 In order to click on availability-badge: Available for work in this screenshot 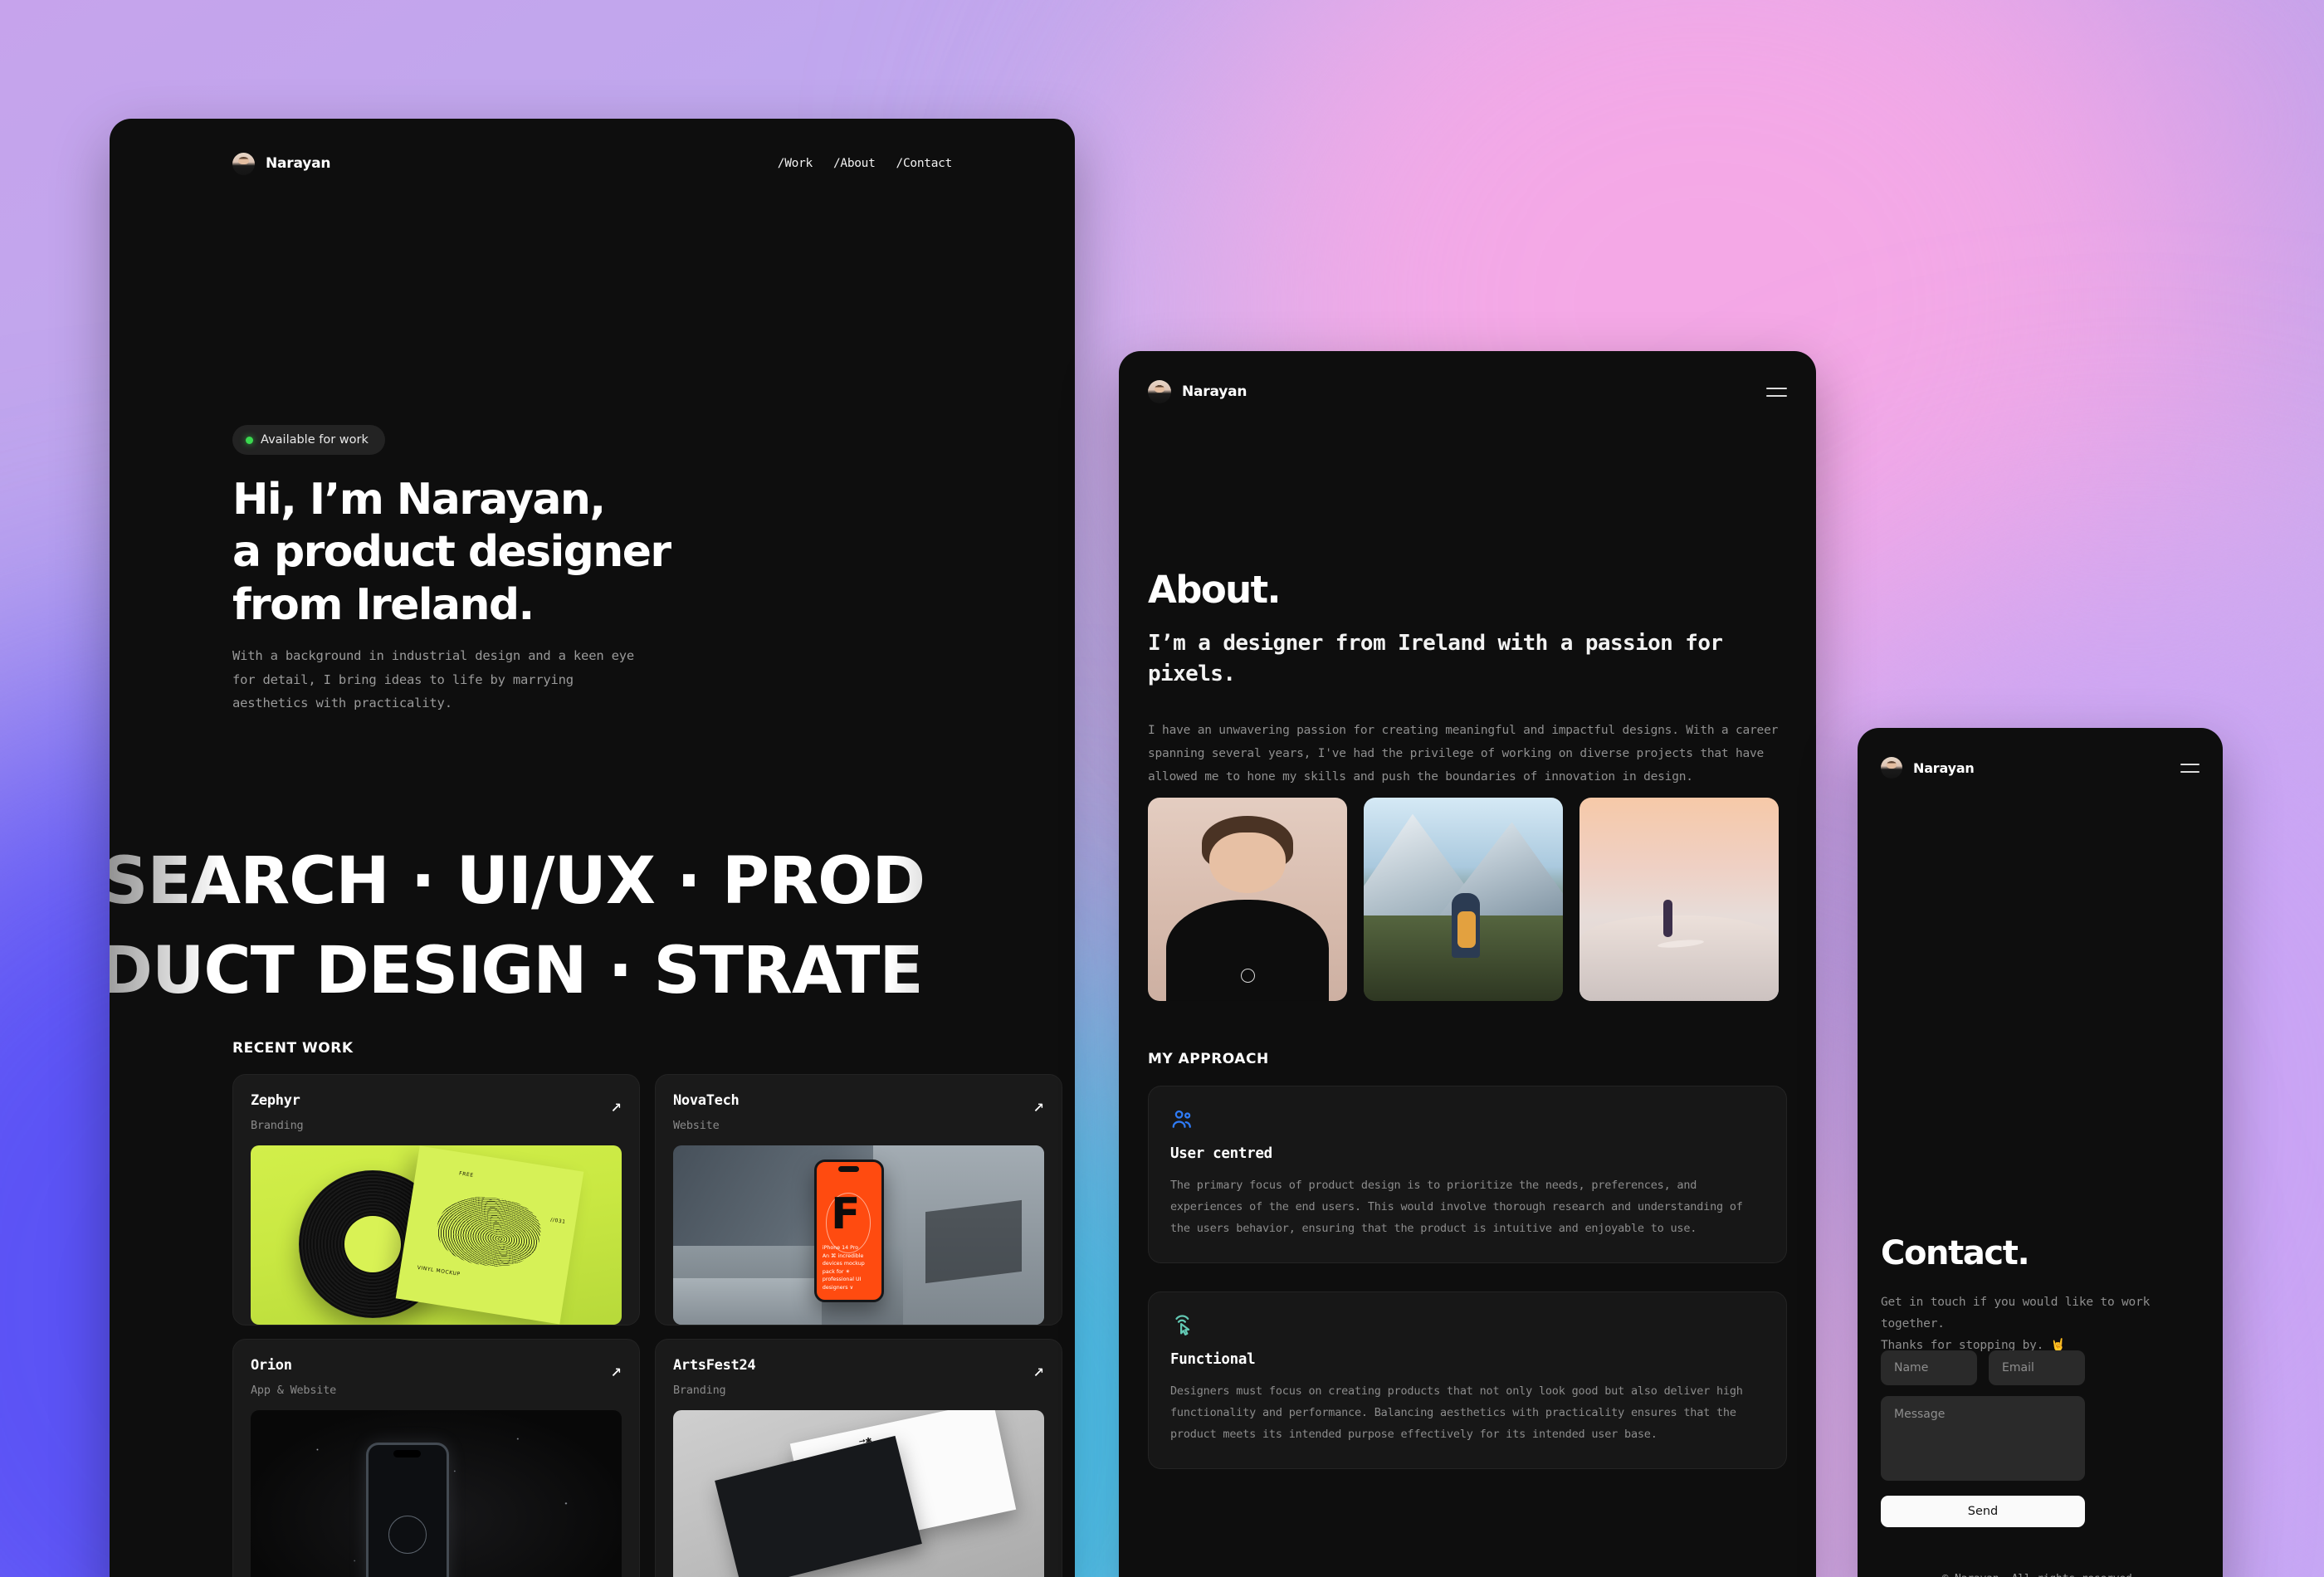, I will do `click(308, 440)`.